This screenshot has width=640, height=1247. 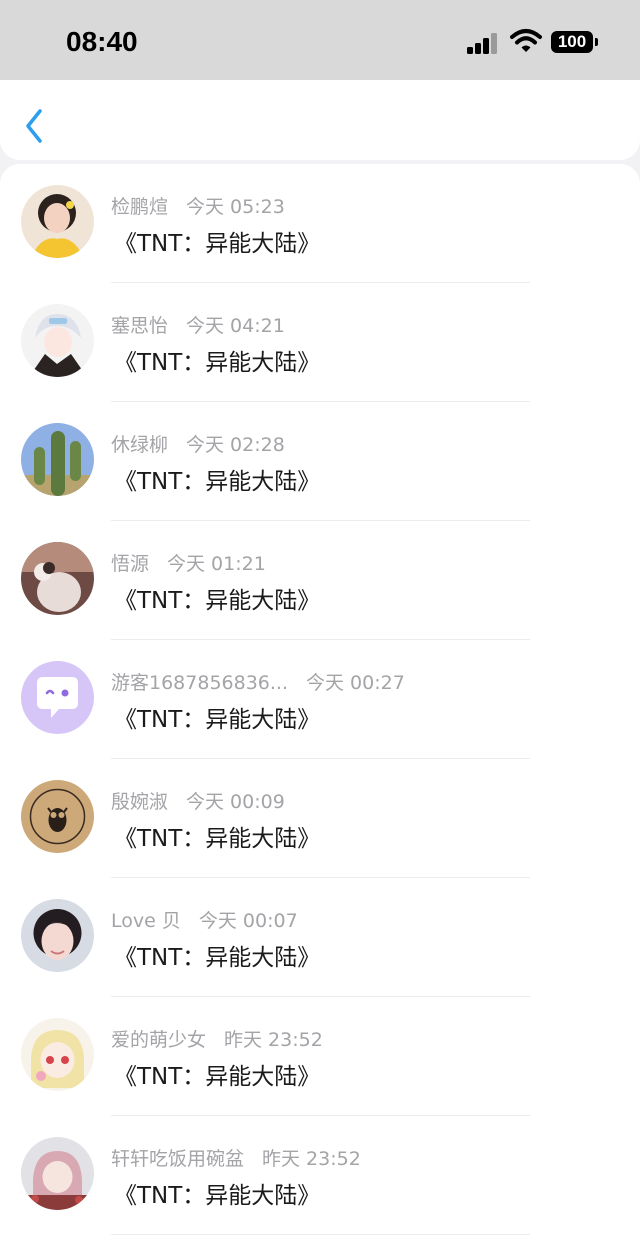 I want to click on timestamp: 今天 00:07, so click(x=248, y=921).